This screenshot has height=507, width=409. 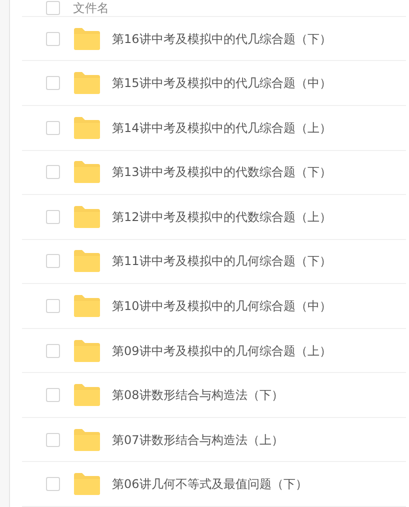 What do you see at coordinates (222, 261) in the screenshot?
I see `file-name: 第11讲中考及模拟中的几何综合题（下）` at bounding box center [222, 261].